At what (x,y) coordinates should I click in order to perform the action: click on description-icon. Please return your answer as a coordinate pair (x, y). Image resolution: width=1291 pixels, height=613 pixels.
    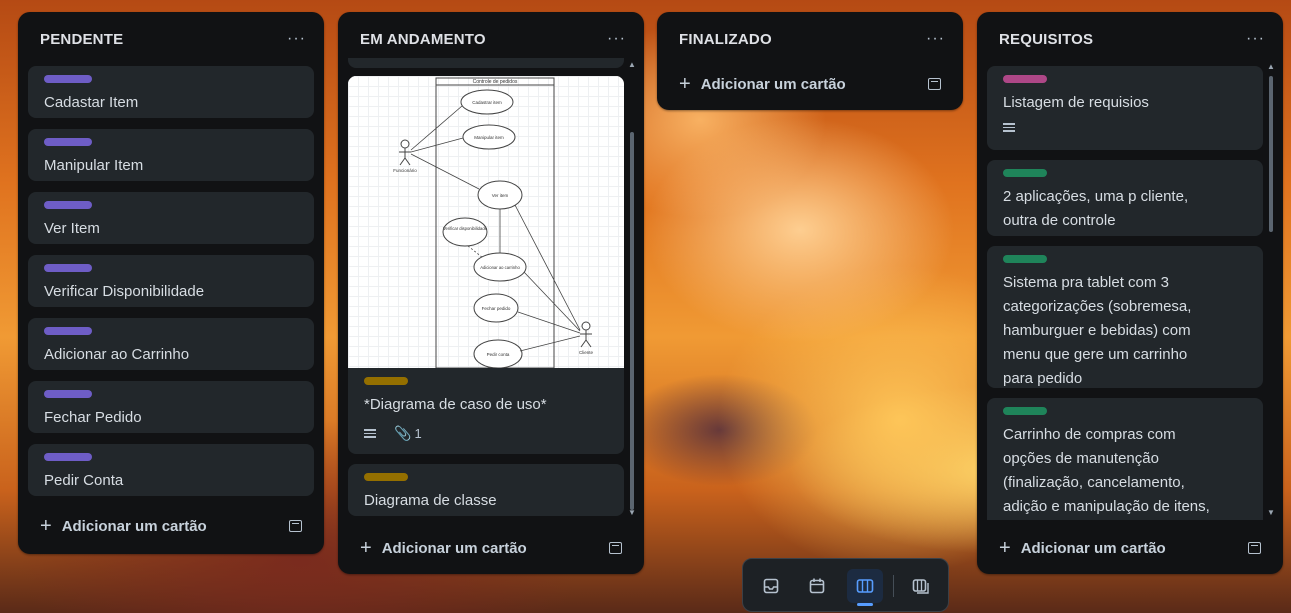
    Looking at the image, I should click on (1009, 127).